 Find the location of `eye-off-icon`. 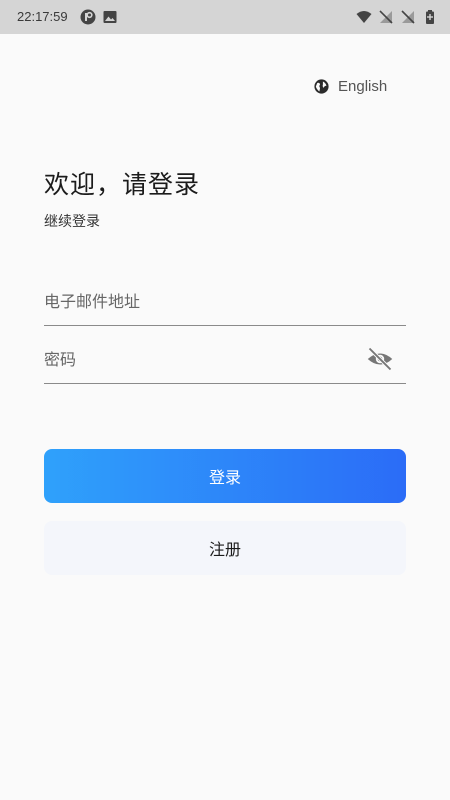

eye-off-icon is located at coordinates (380, 359).